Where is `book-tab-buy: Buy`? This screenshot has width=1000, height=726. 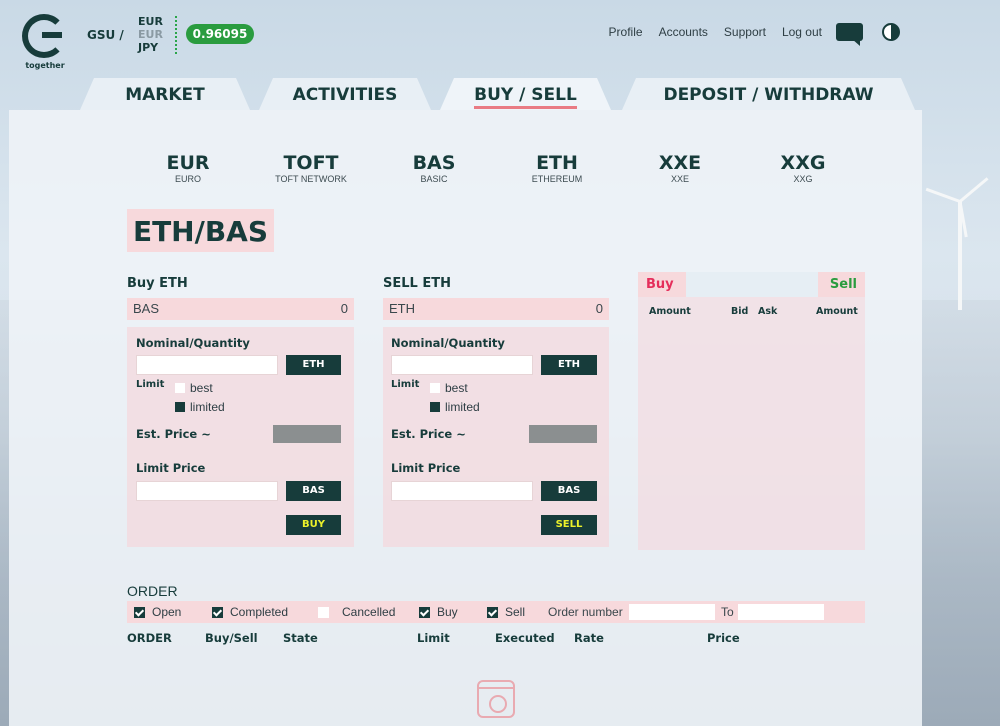 book-tab-buy: Buy is located at coordinates (662, 284).